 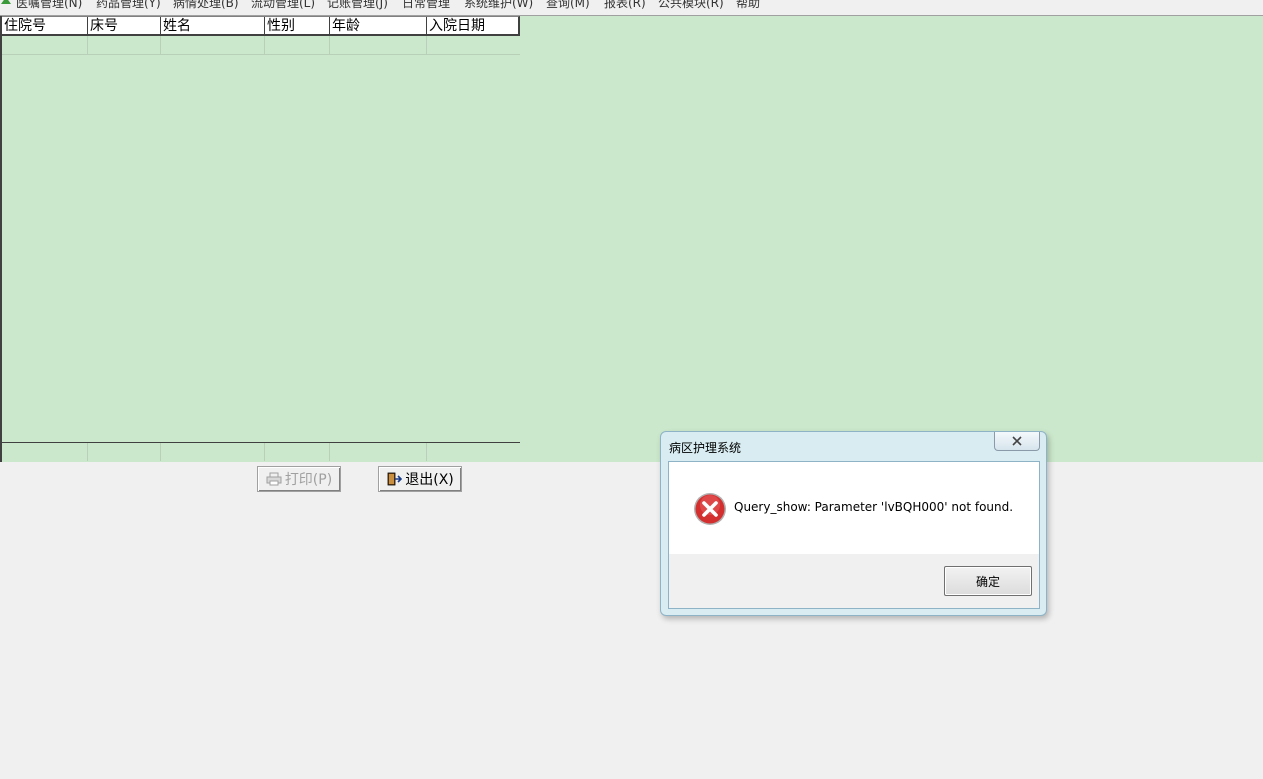 I want to click on menu-item-billing: 记账管理(J), so click(x=357, y=5).